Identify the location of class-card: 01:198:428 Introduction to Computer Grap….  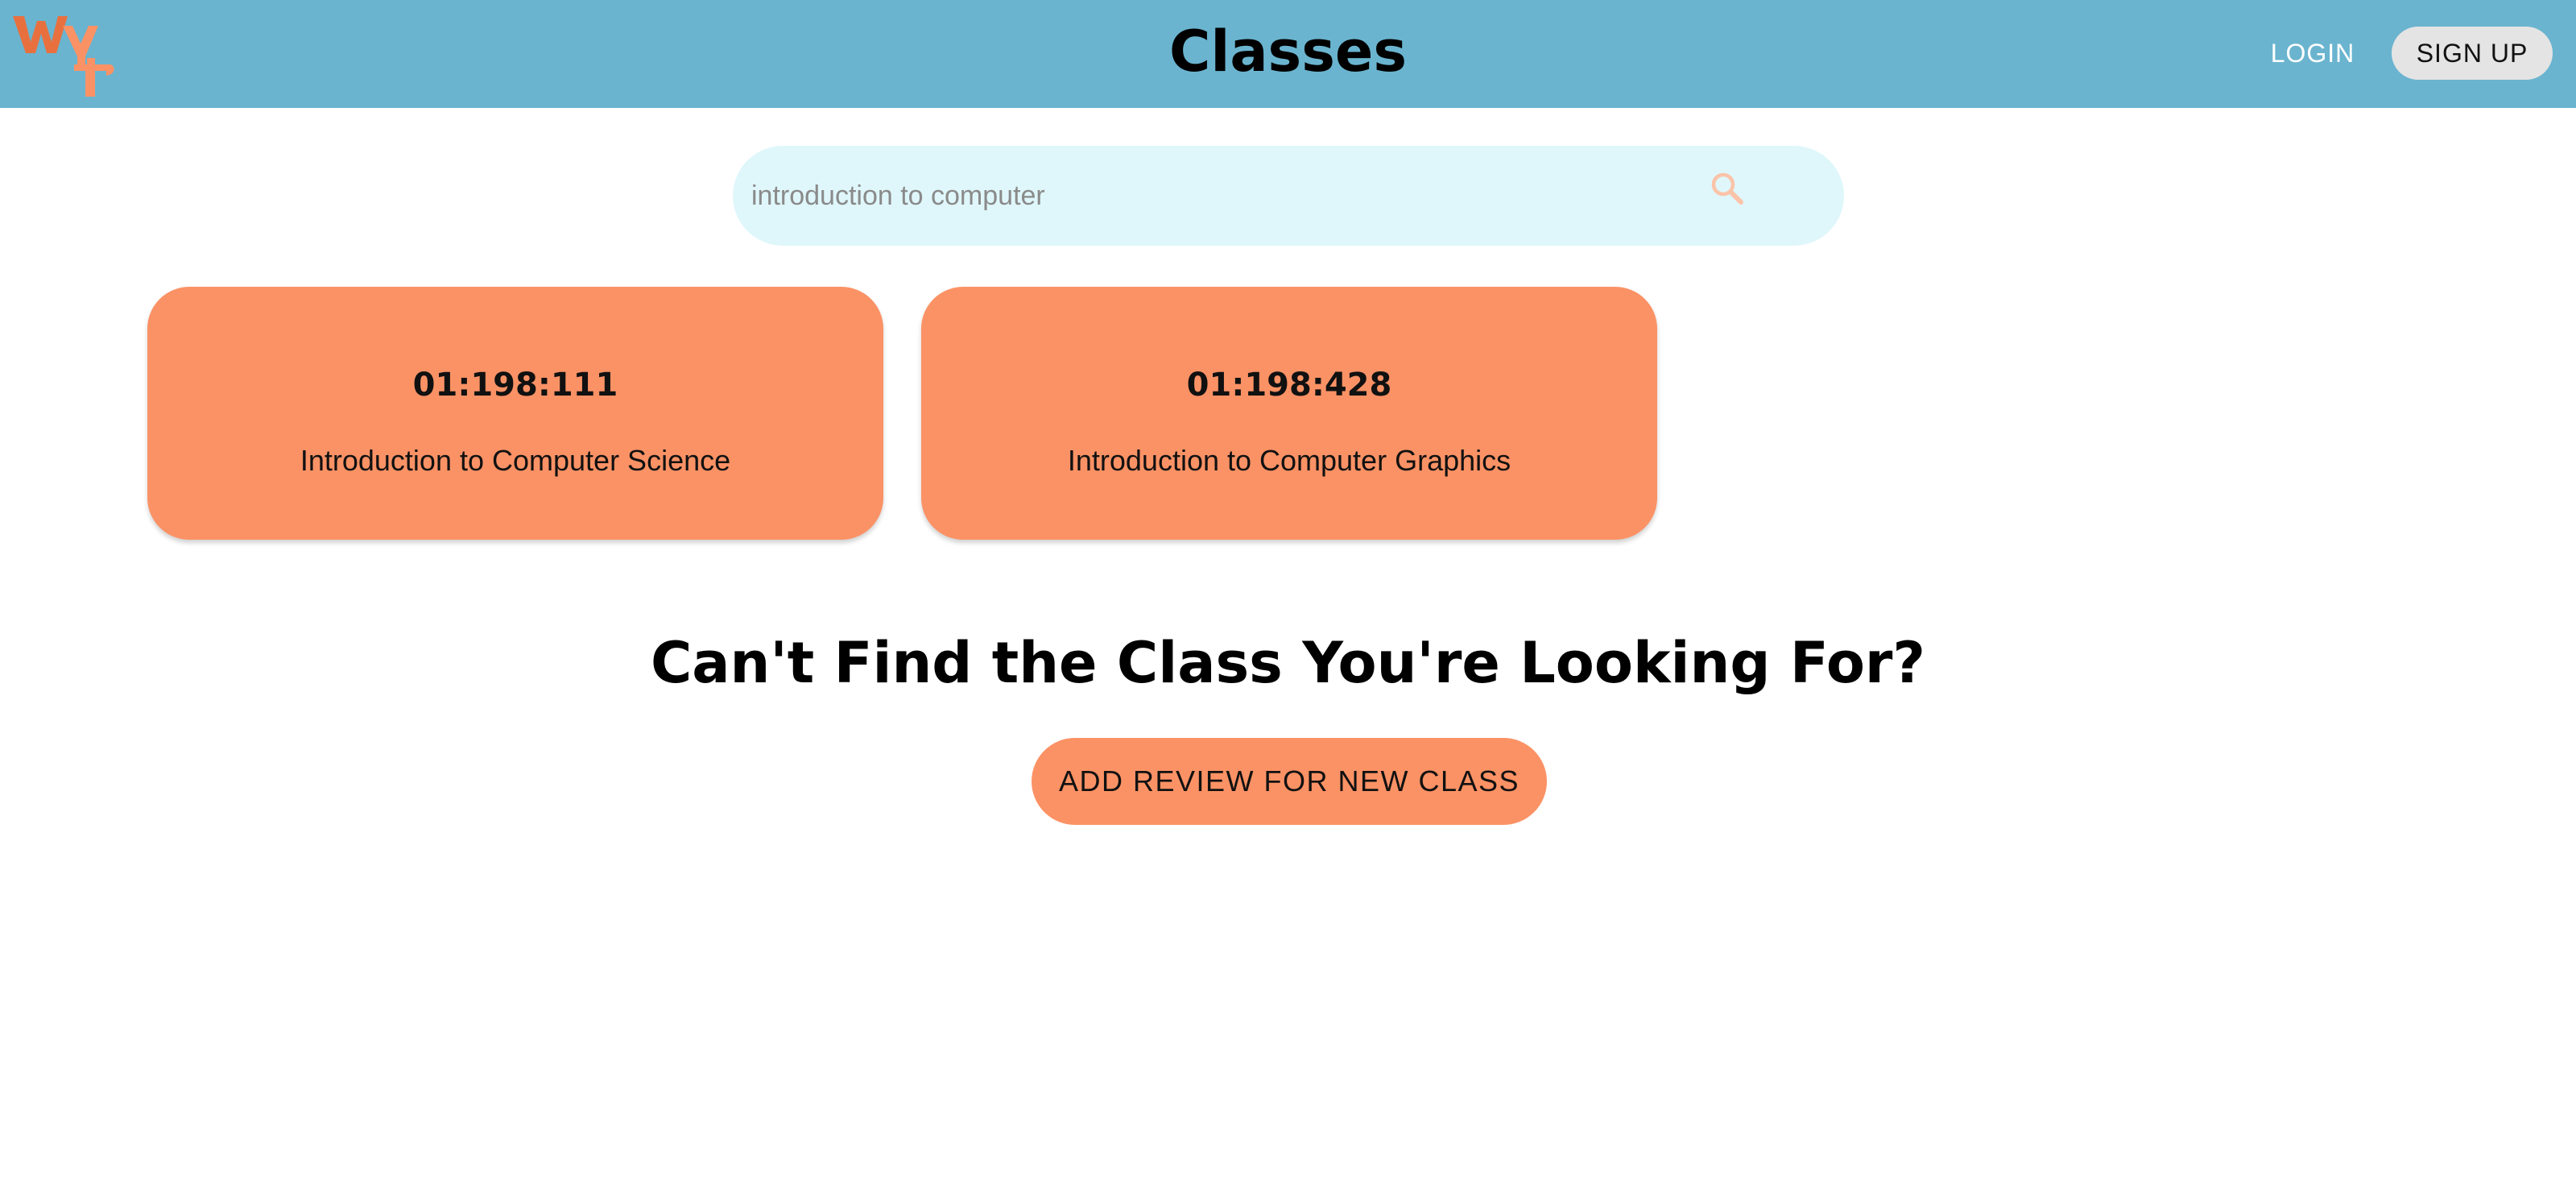
(1289, 414).